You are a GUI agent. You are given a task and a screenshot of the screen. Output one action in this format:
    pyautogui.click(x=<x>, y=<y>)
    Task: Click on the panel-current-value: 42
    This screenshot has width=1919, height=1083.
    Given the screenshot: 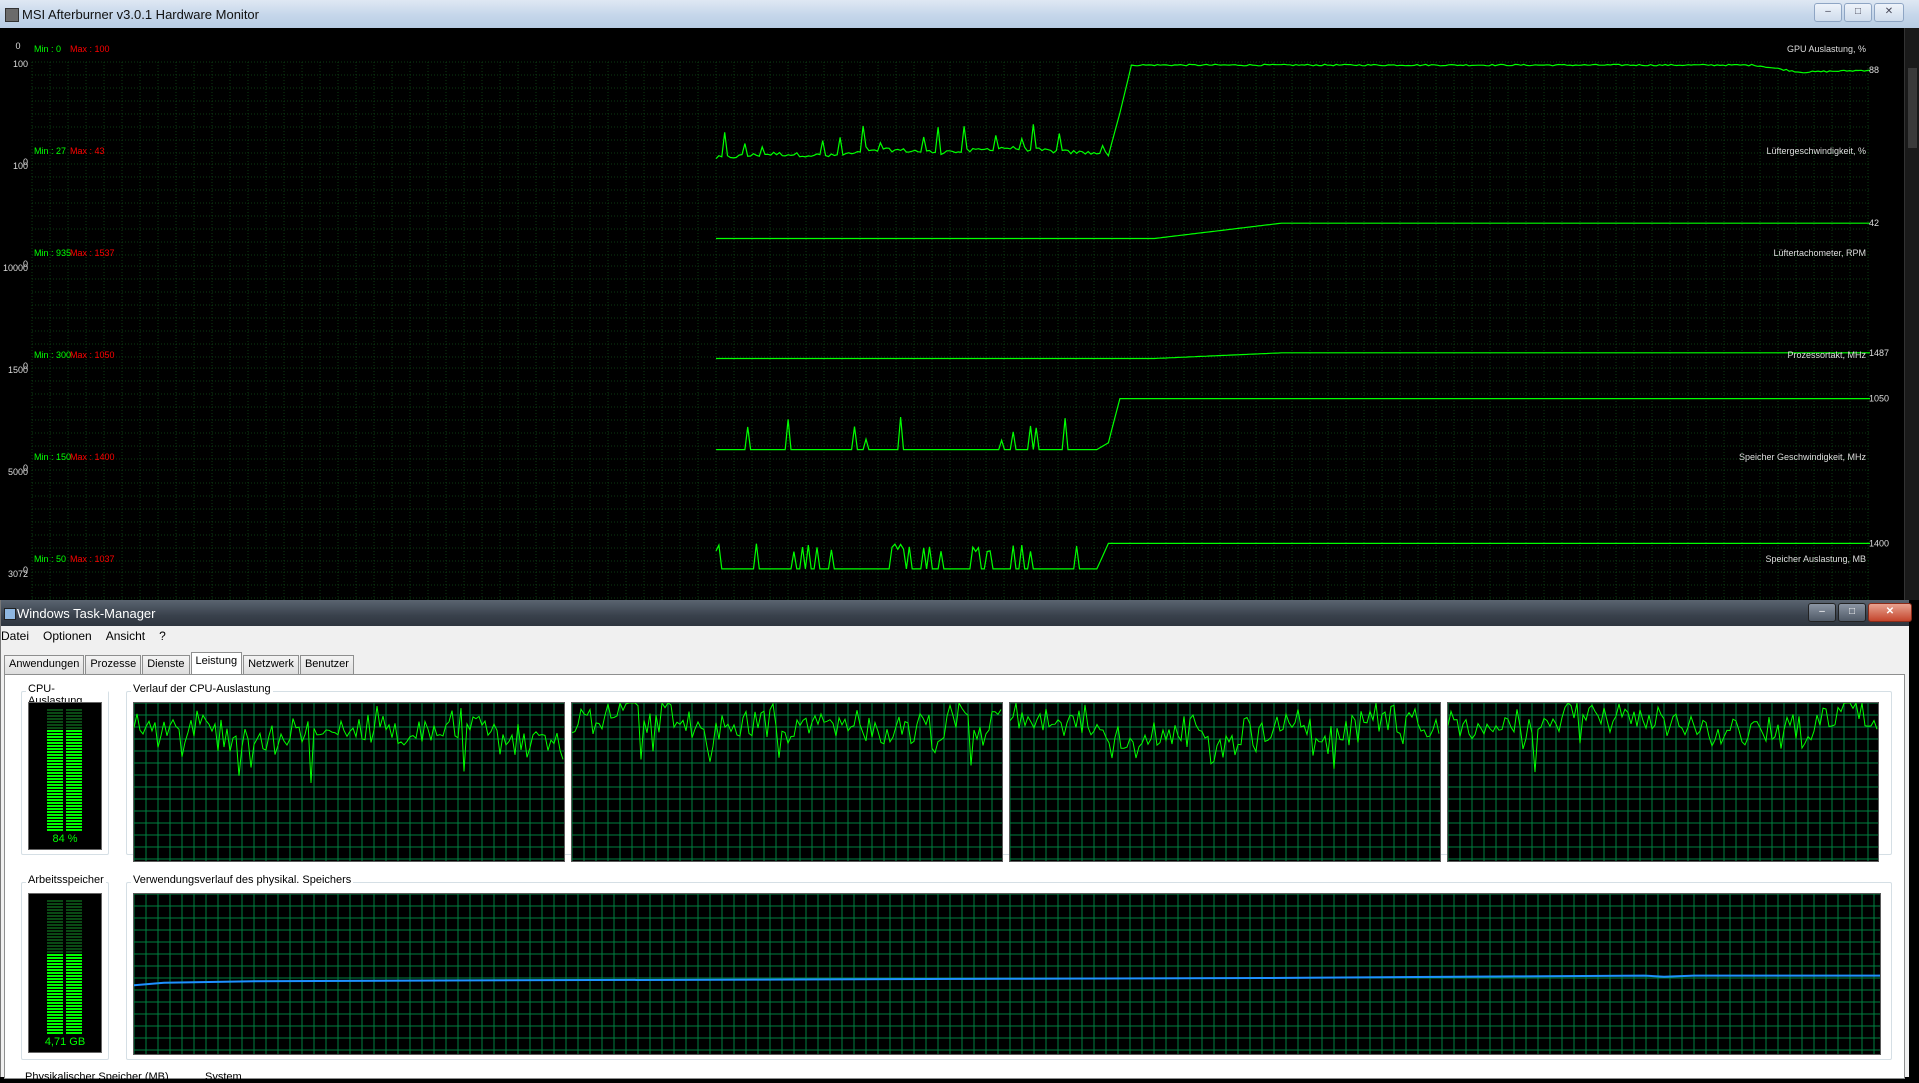 What is the action you would take?
    pyautogui.click(x=1874, y=223)
    